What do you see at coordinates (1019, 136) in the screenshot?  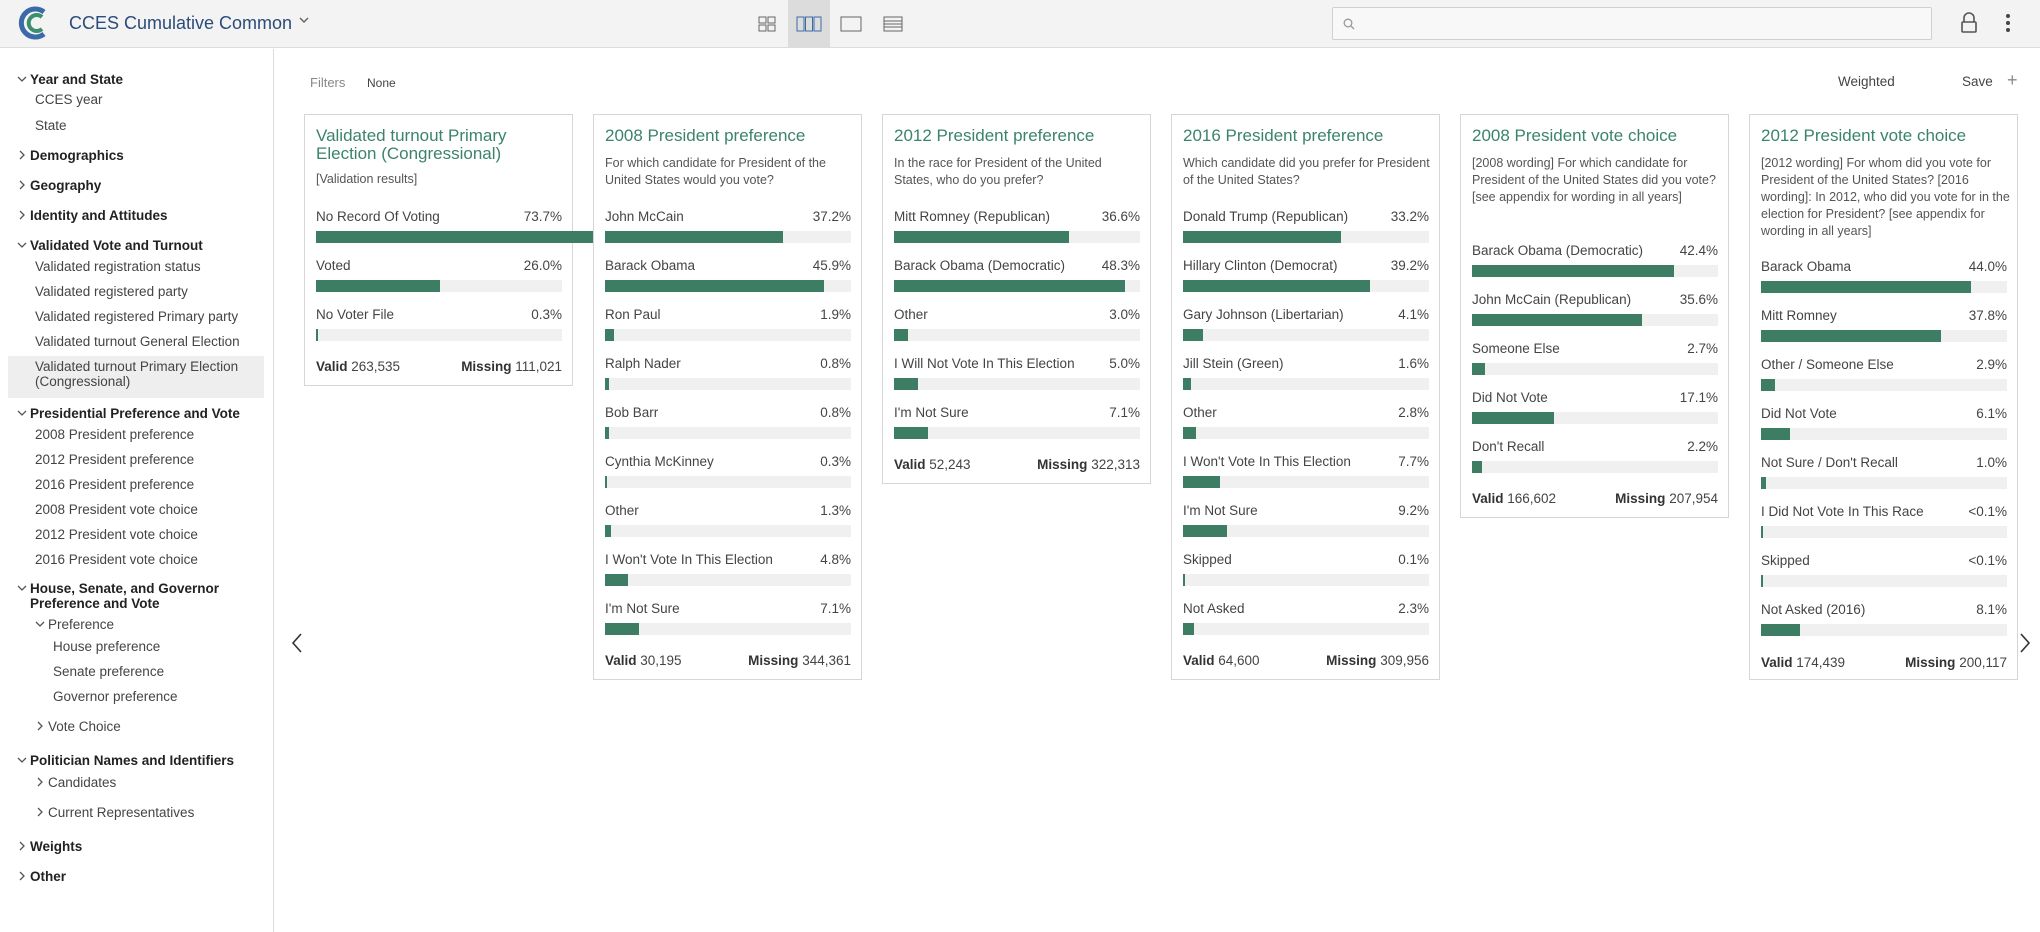 I see `card-title: 2012 President preference` at bounding box center [1019, 136].